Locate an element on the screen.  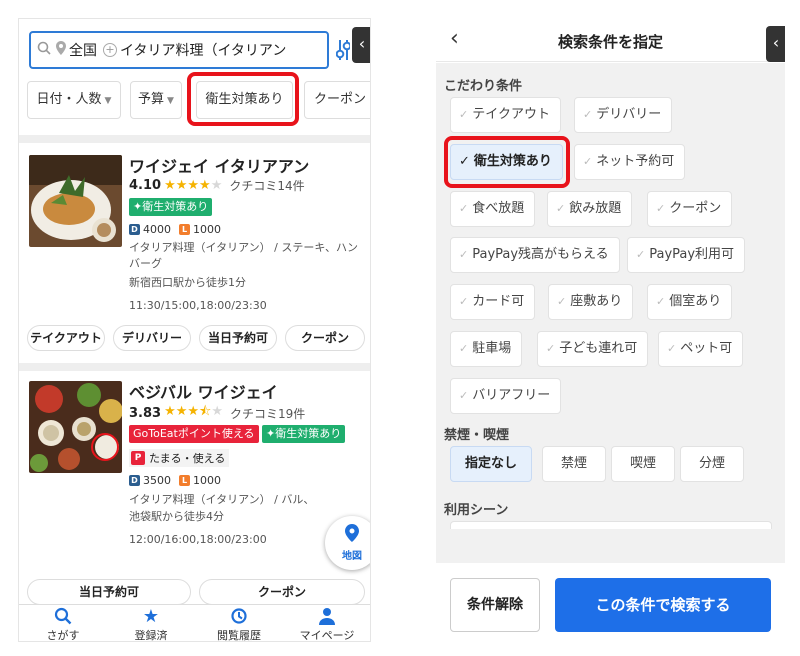
scene-select is located at coordinates (611, 525).